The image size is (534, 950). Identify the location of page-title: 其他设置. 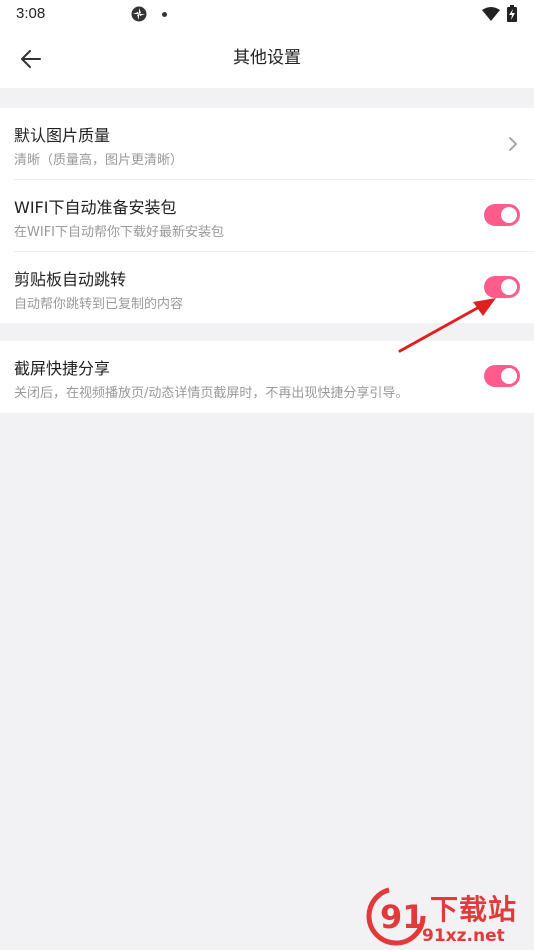
(267, 58).